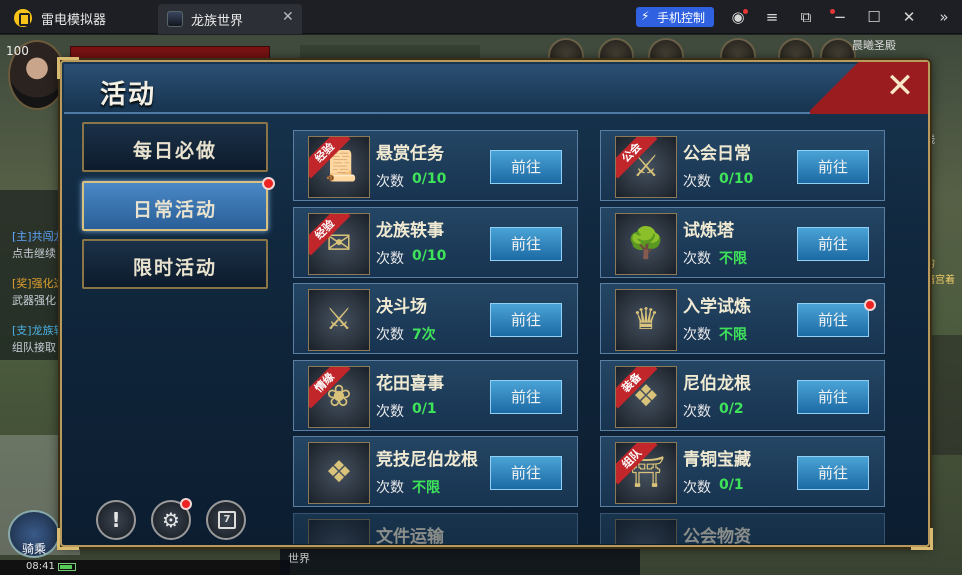  What do you see at coordinates (38, 330) in the screenshot?
I see `quest-line: [支]龙族轶` at bounding box center [38, 330].